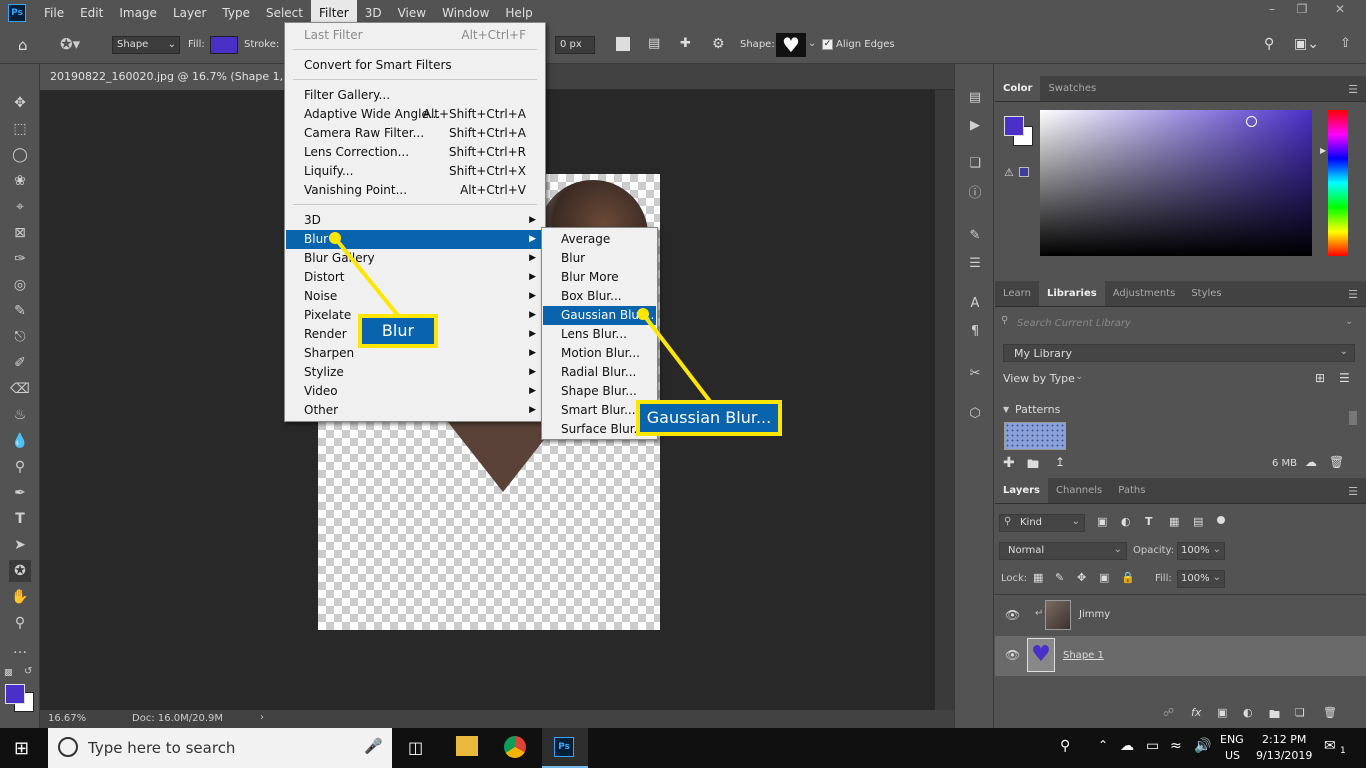 This screenshot has height=768, width=1366. Describe the element at coordinates (1102, 521) in the screenshot. I see `filter-pixel-icon: ▣` at that location.